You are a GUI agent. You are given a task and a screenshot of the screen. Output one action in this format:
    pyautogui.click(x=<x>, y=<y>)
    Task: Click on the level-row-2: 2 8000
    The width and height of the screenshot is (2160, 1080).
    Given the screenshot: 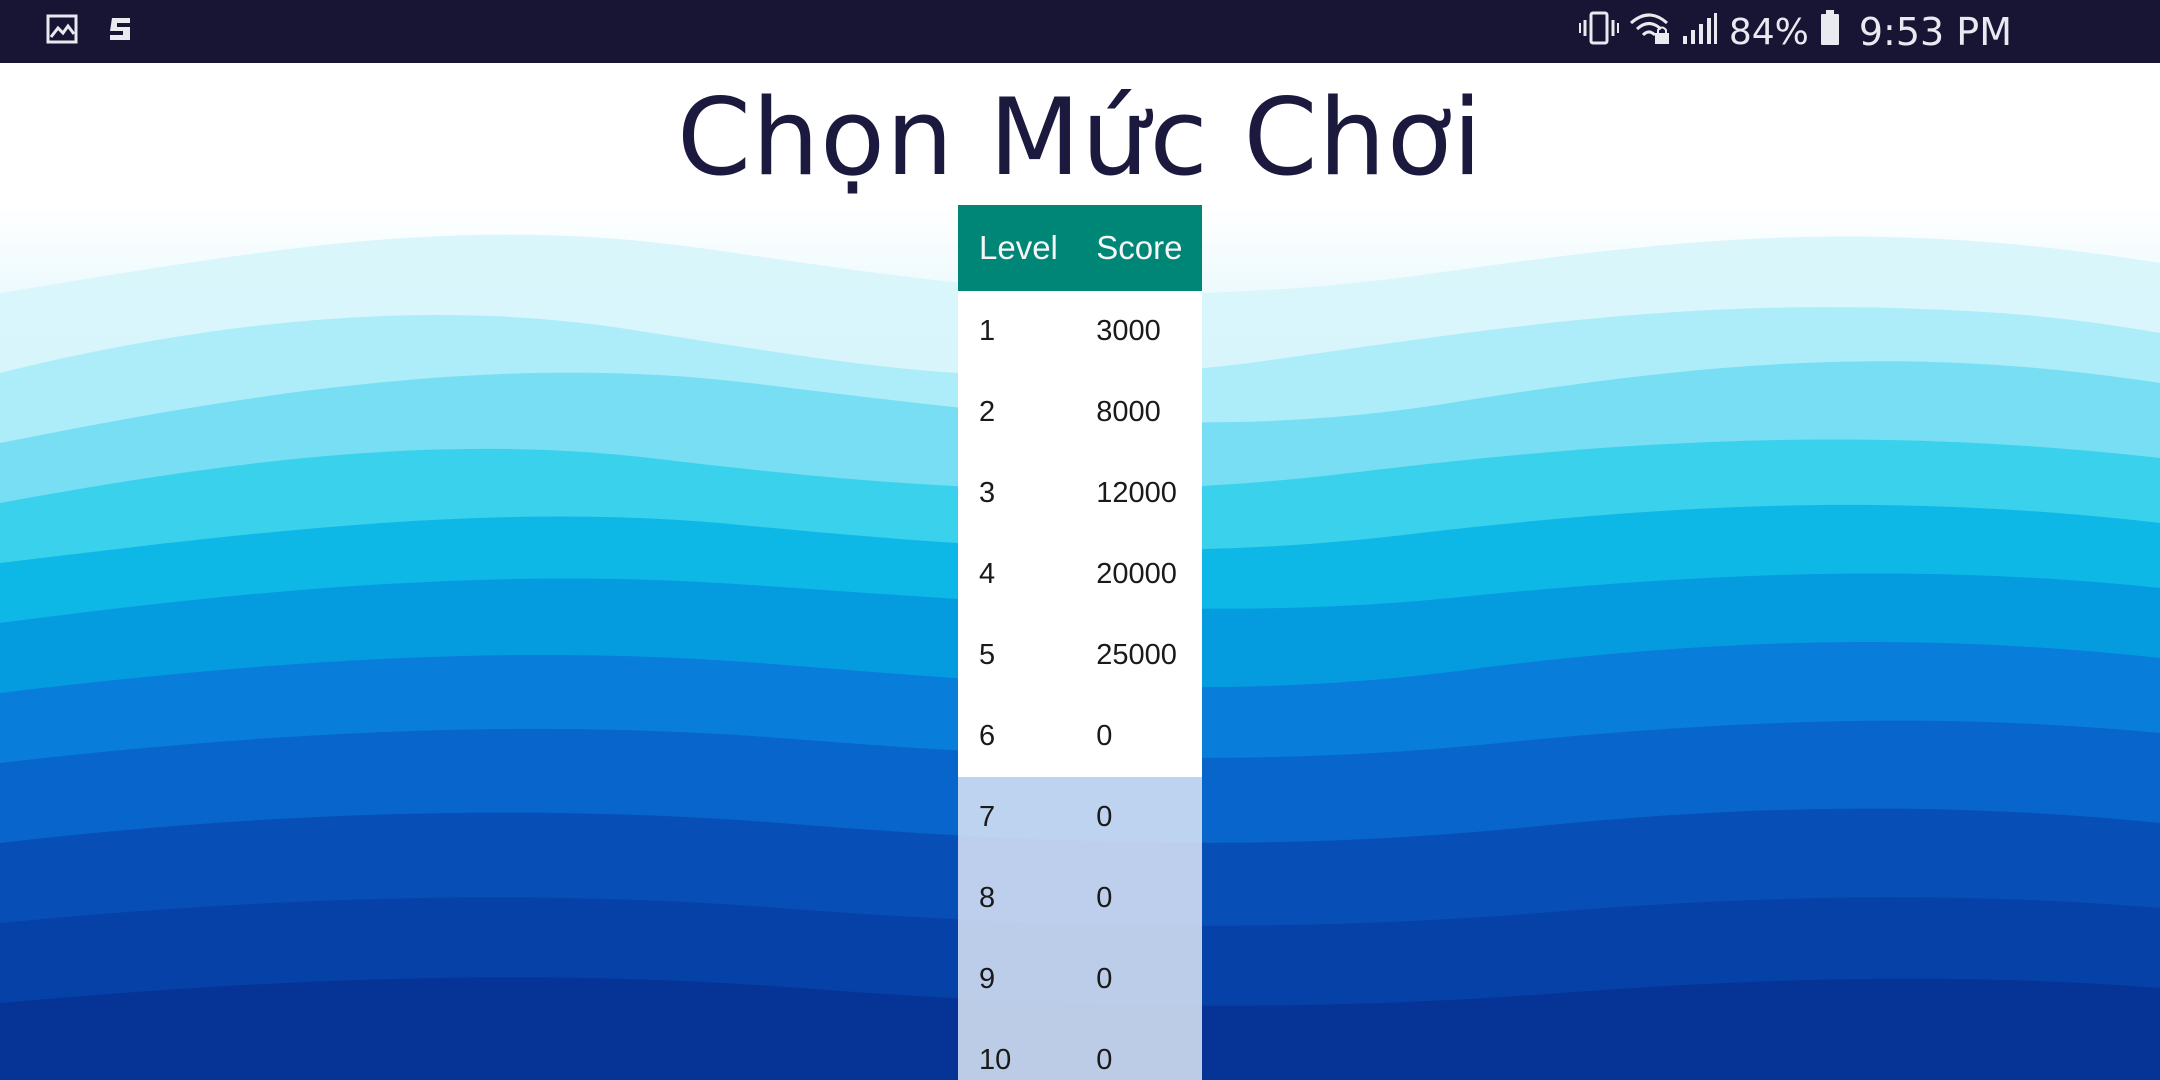 What is the action you would take?
    pyautogui.click(x=1080, y=412)
    